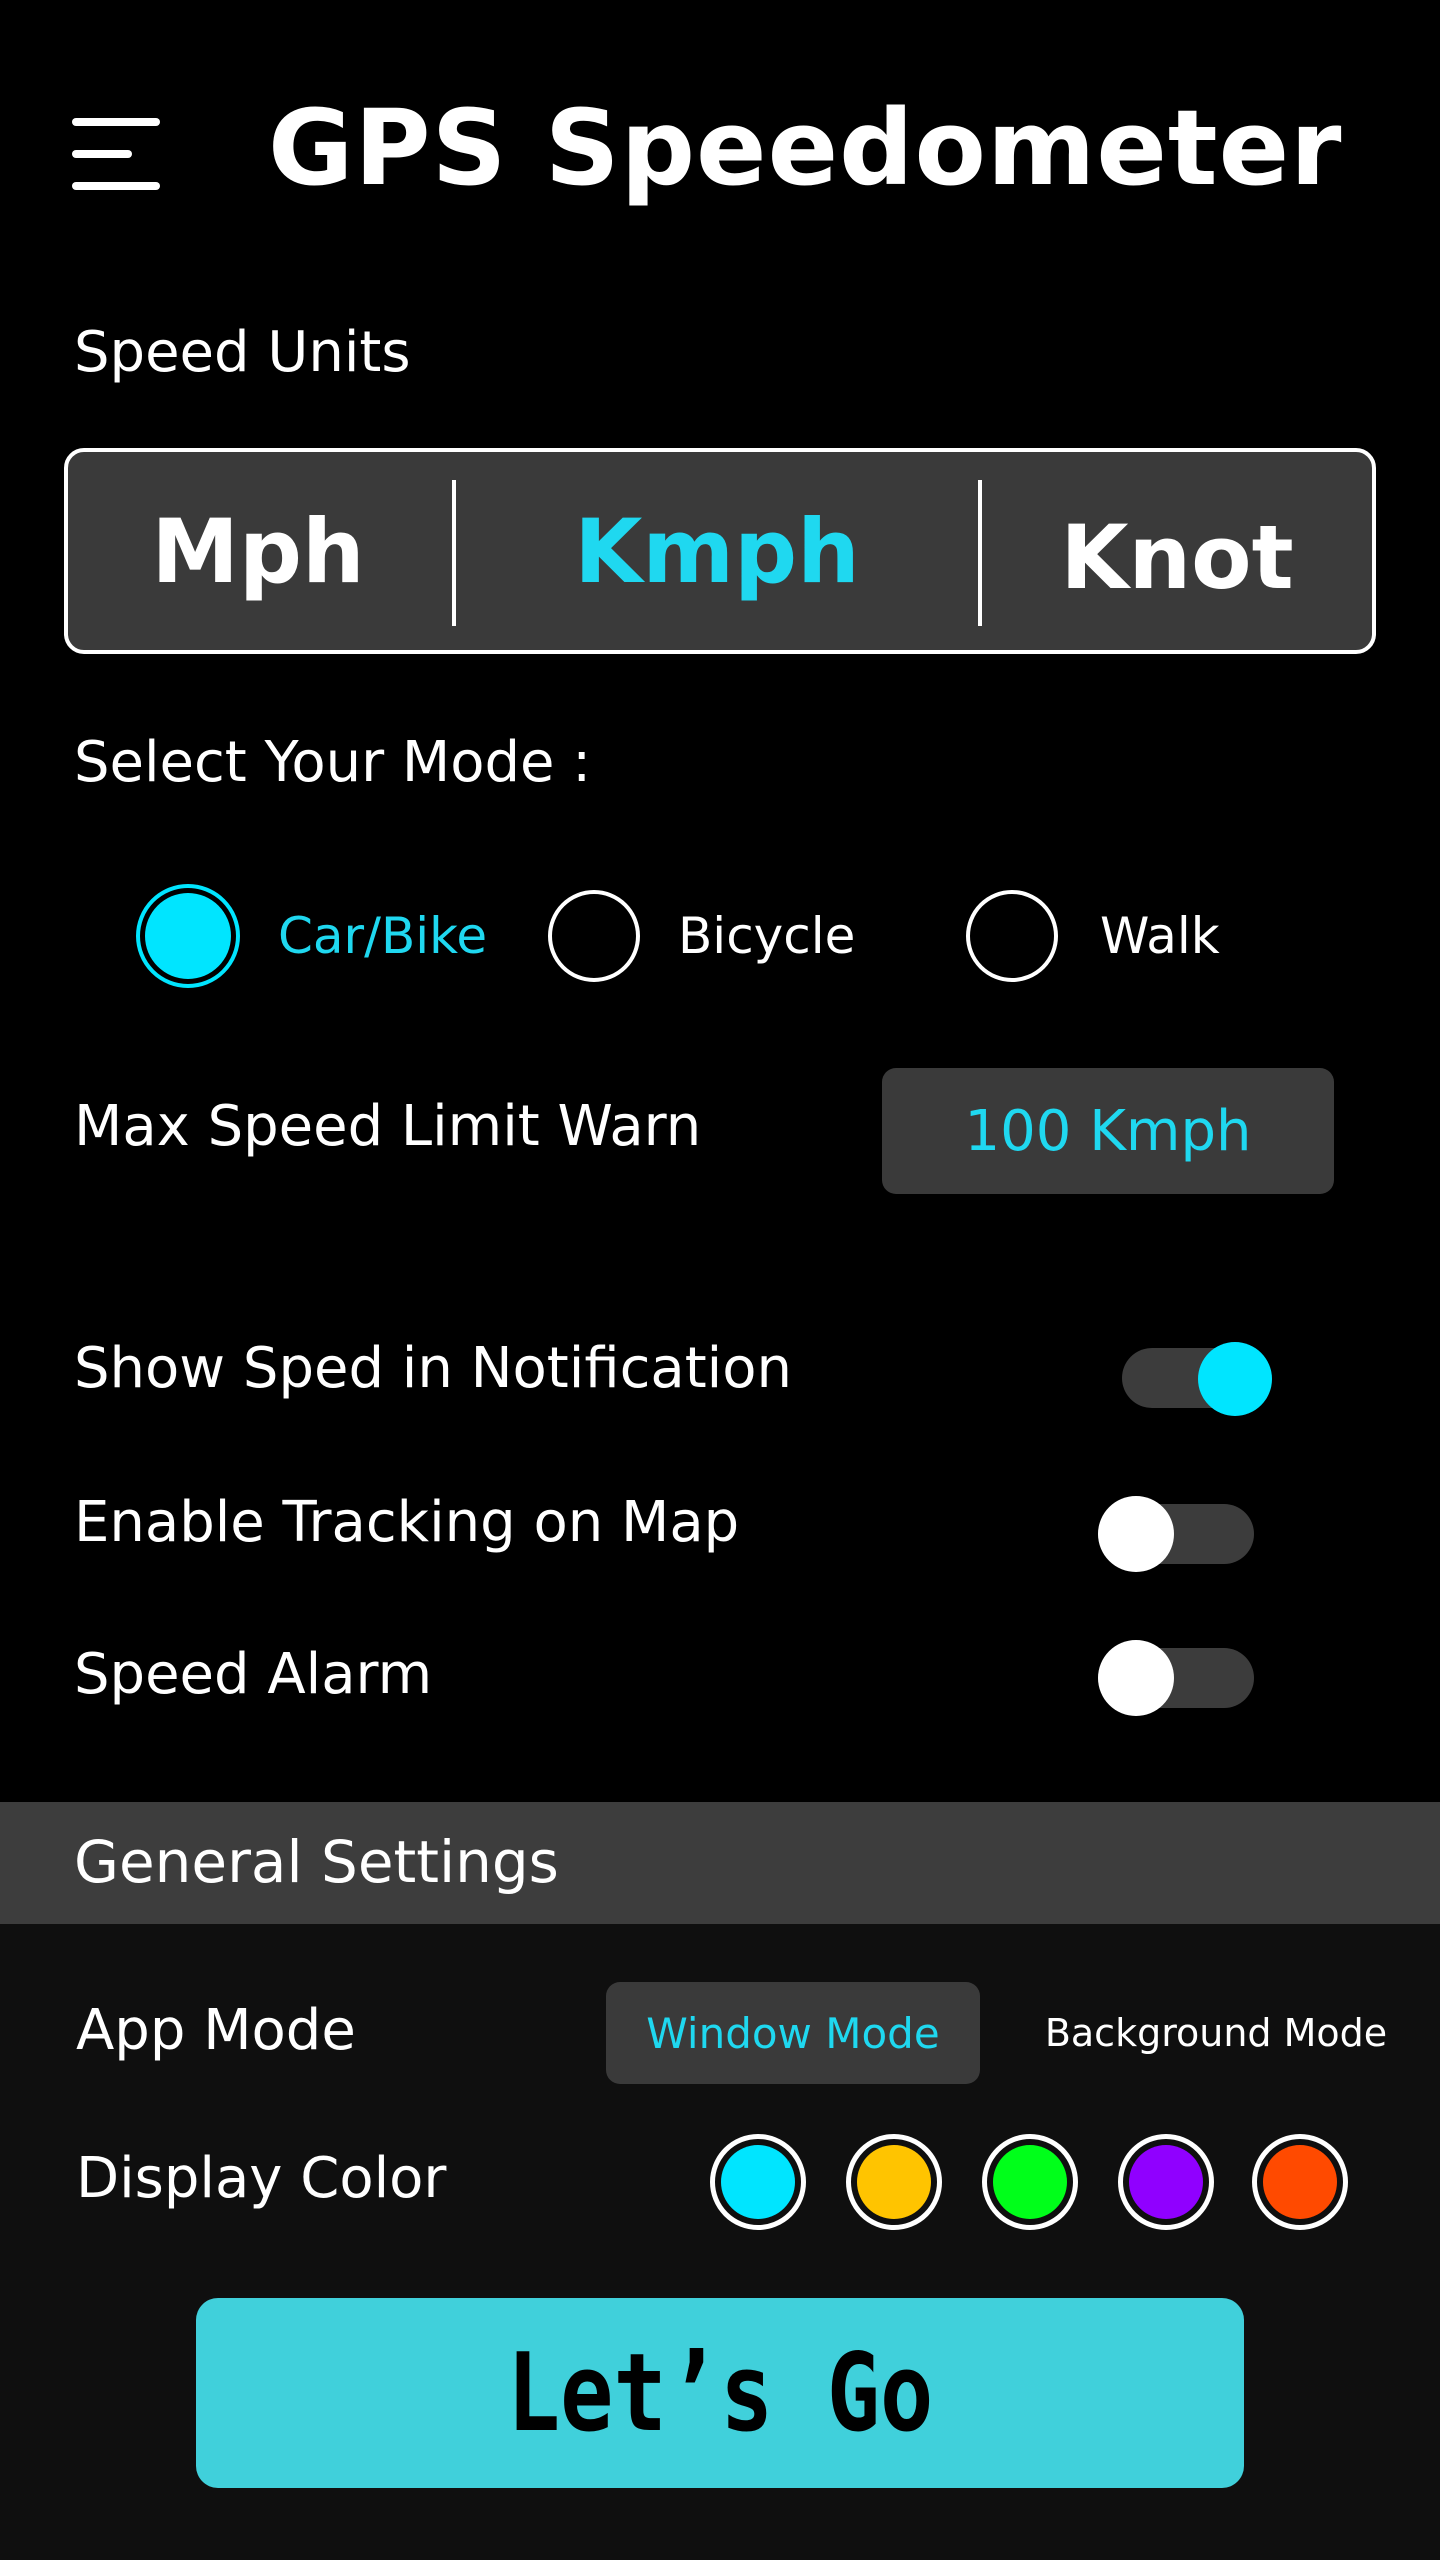  What do you see at coordinates (717, 551) in the screenshot?
I see `unit-option-kmph: Kmph` at bounding box center [717, 551].